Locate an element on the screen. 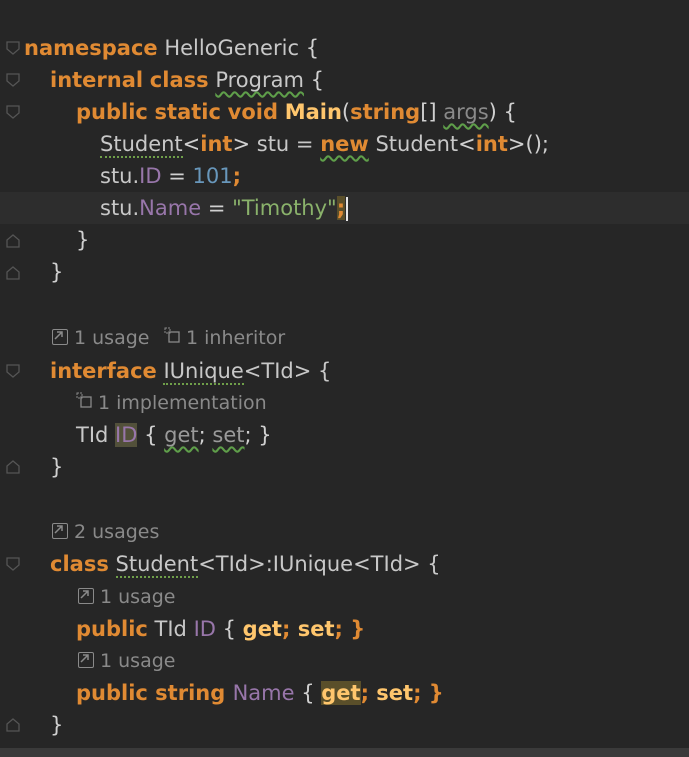 The width and height of the screenshot is (689, 757). generic-params: <TId>:IUnique<TId> { is located at coordinates (319, 564).